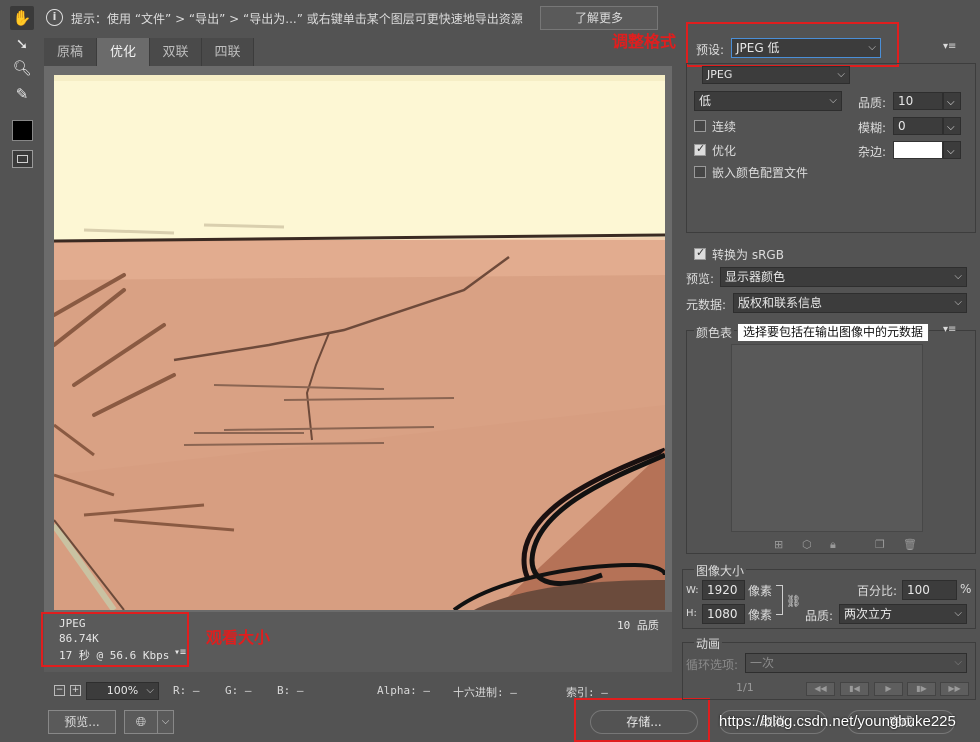 The width and height of the screenshot is (980, 742). What do you see at coordinates (837, 721) in the screenshot?
I see `watermark-text: https://blog.csdn.net/youngbuke225` at bounding box center [837, 721].